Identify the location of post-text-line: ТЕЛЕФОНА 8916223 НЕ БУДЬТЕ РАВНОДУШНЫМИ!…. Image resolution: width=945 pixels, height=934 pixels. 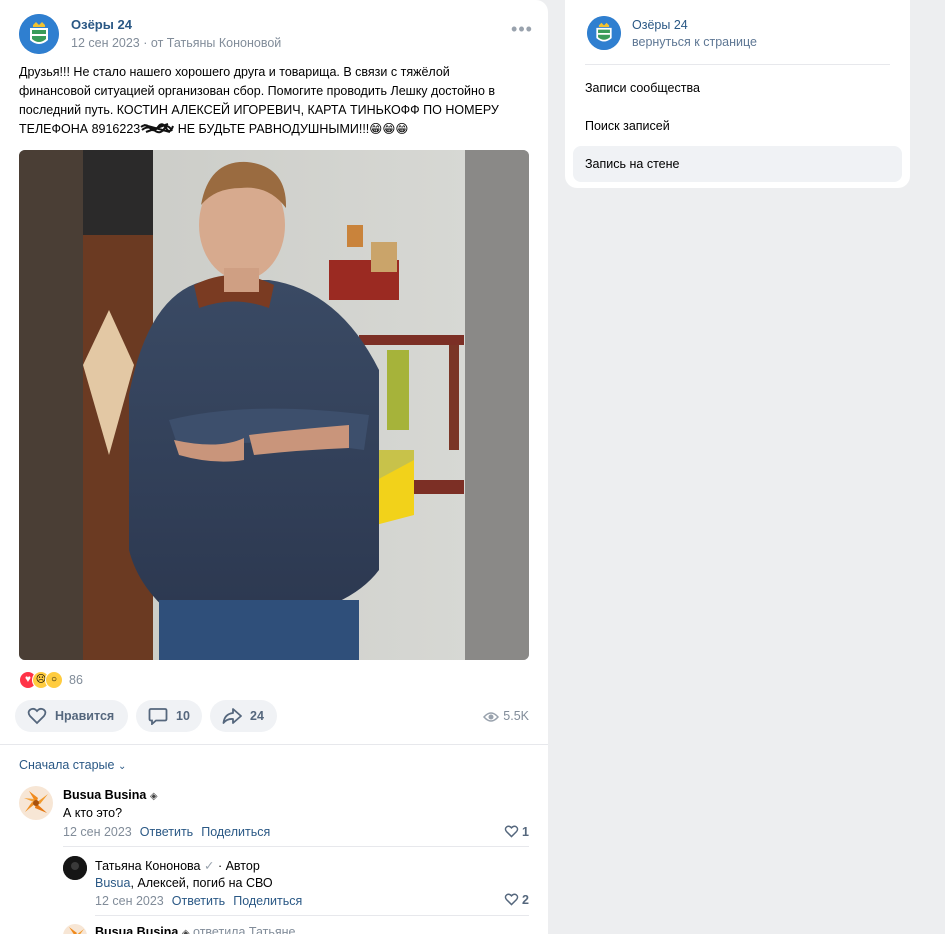
(269, 129).